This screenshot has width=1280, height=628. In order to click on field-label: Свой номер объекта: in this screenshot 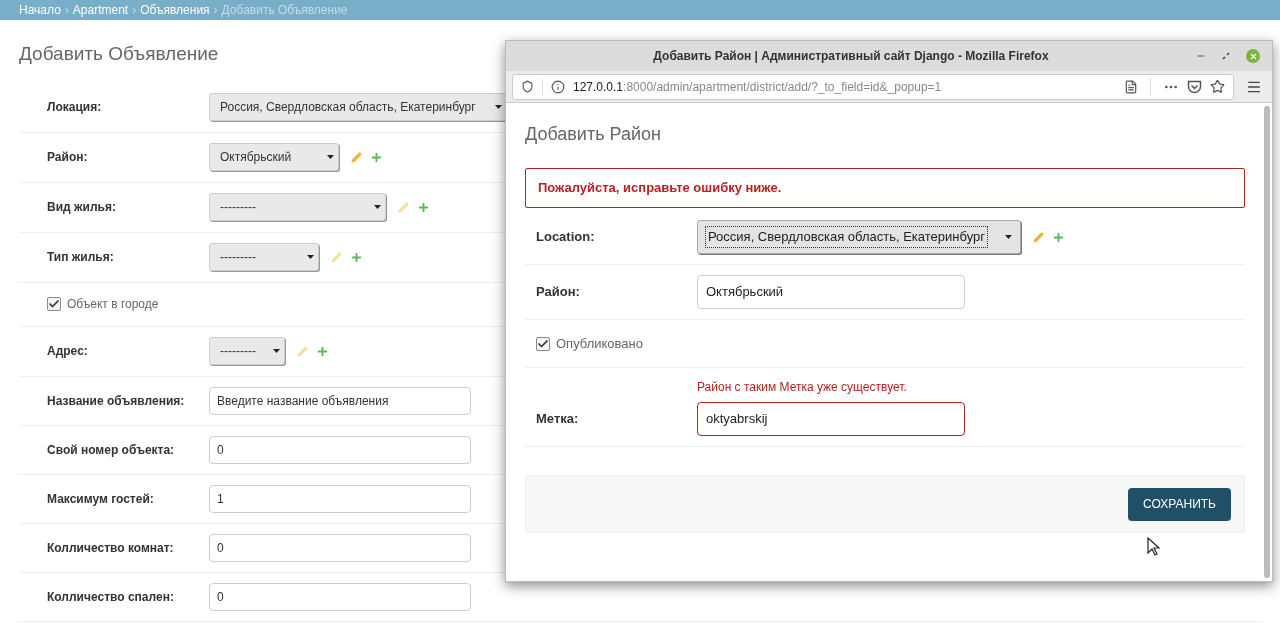, I will do `click(111, 450)`.